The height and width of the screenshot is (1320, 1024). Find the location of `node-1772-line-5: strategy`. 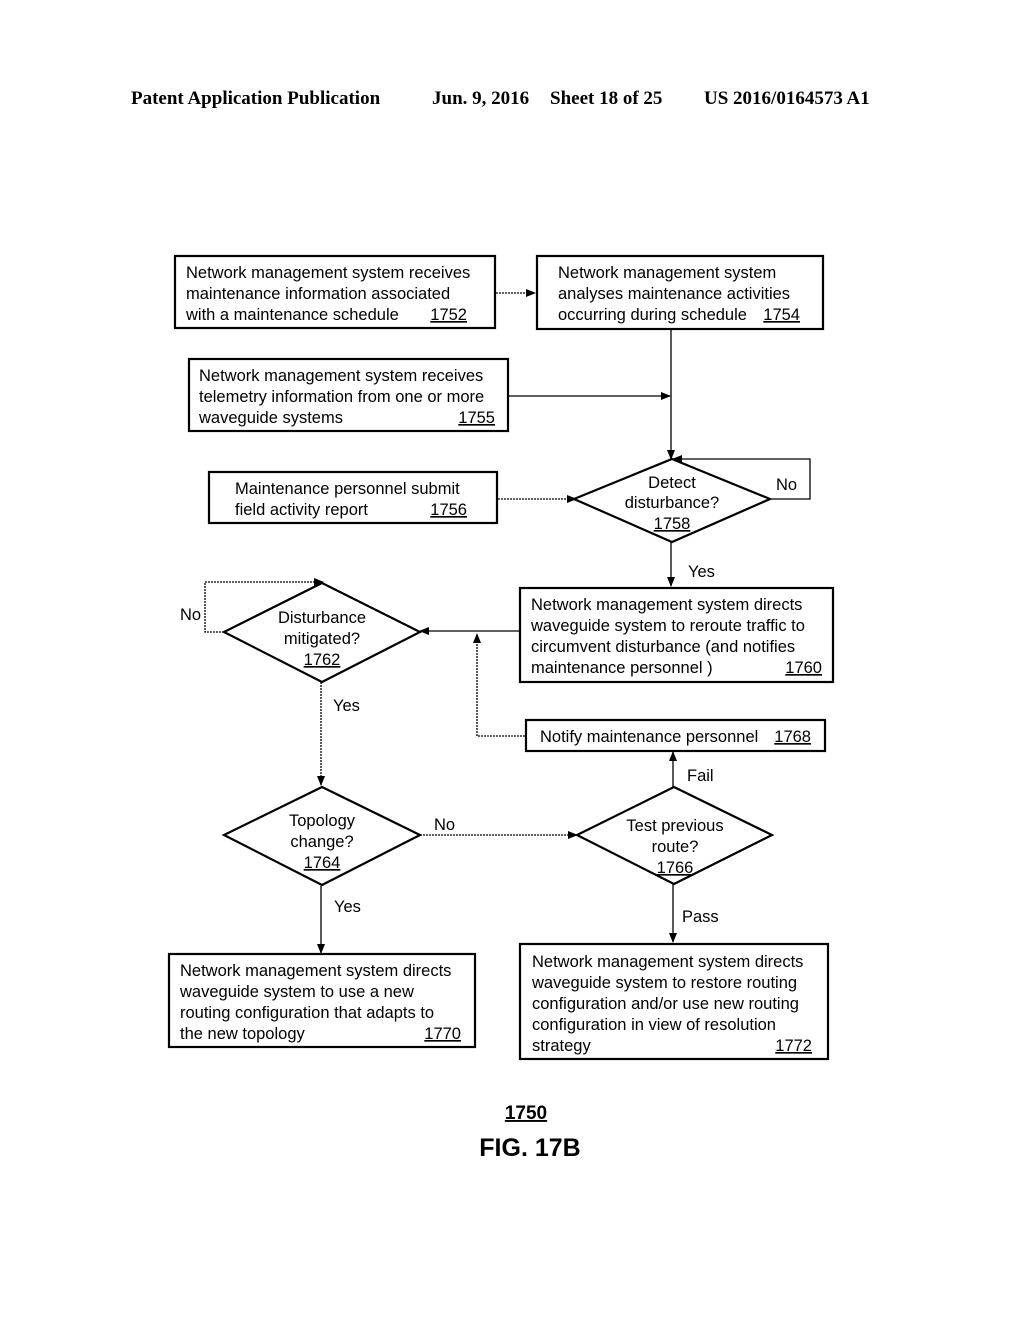

node-1772-line-5: strategy is located at coordinates (561, 1046).